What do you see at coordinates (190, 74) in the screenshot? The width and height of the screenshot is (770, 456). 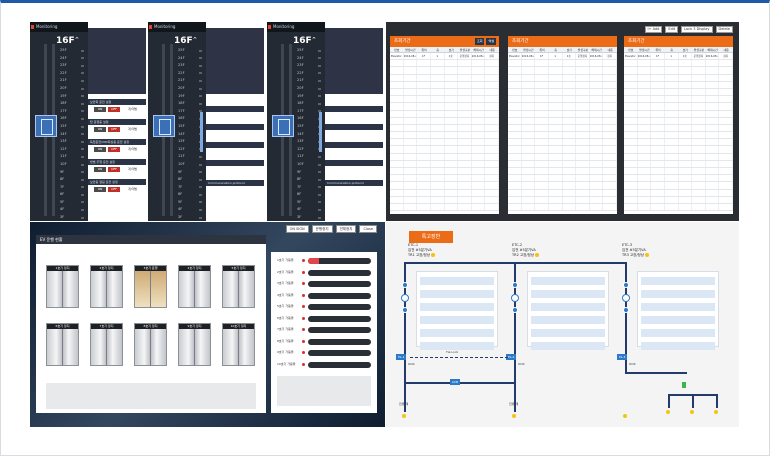 I see `floor-row: 22F` at bounding box center [190, 74].